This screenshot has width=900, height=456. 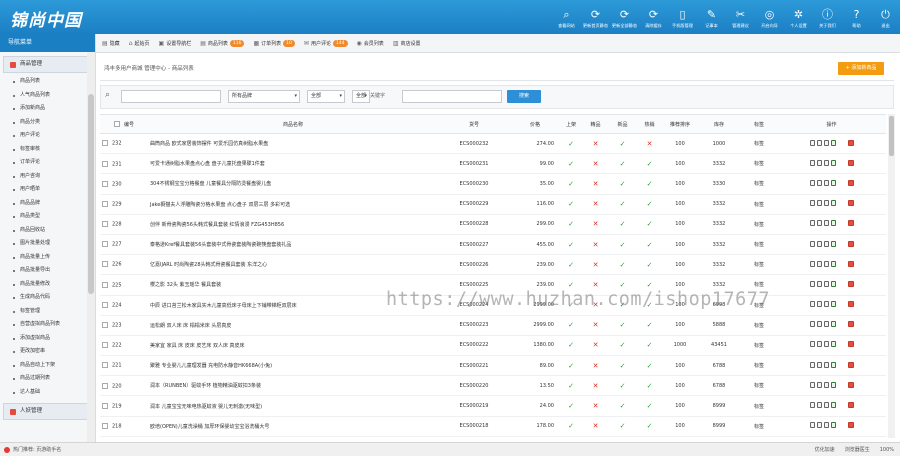 What do you see at coordinates (827, 17) in the screenshot?
I see `topnav-item: ⓘ 关于我们` at bounding box center [827, 17].